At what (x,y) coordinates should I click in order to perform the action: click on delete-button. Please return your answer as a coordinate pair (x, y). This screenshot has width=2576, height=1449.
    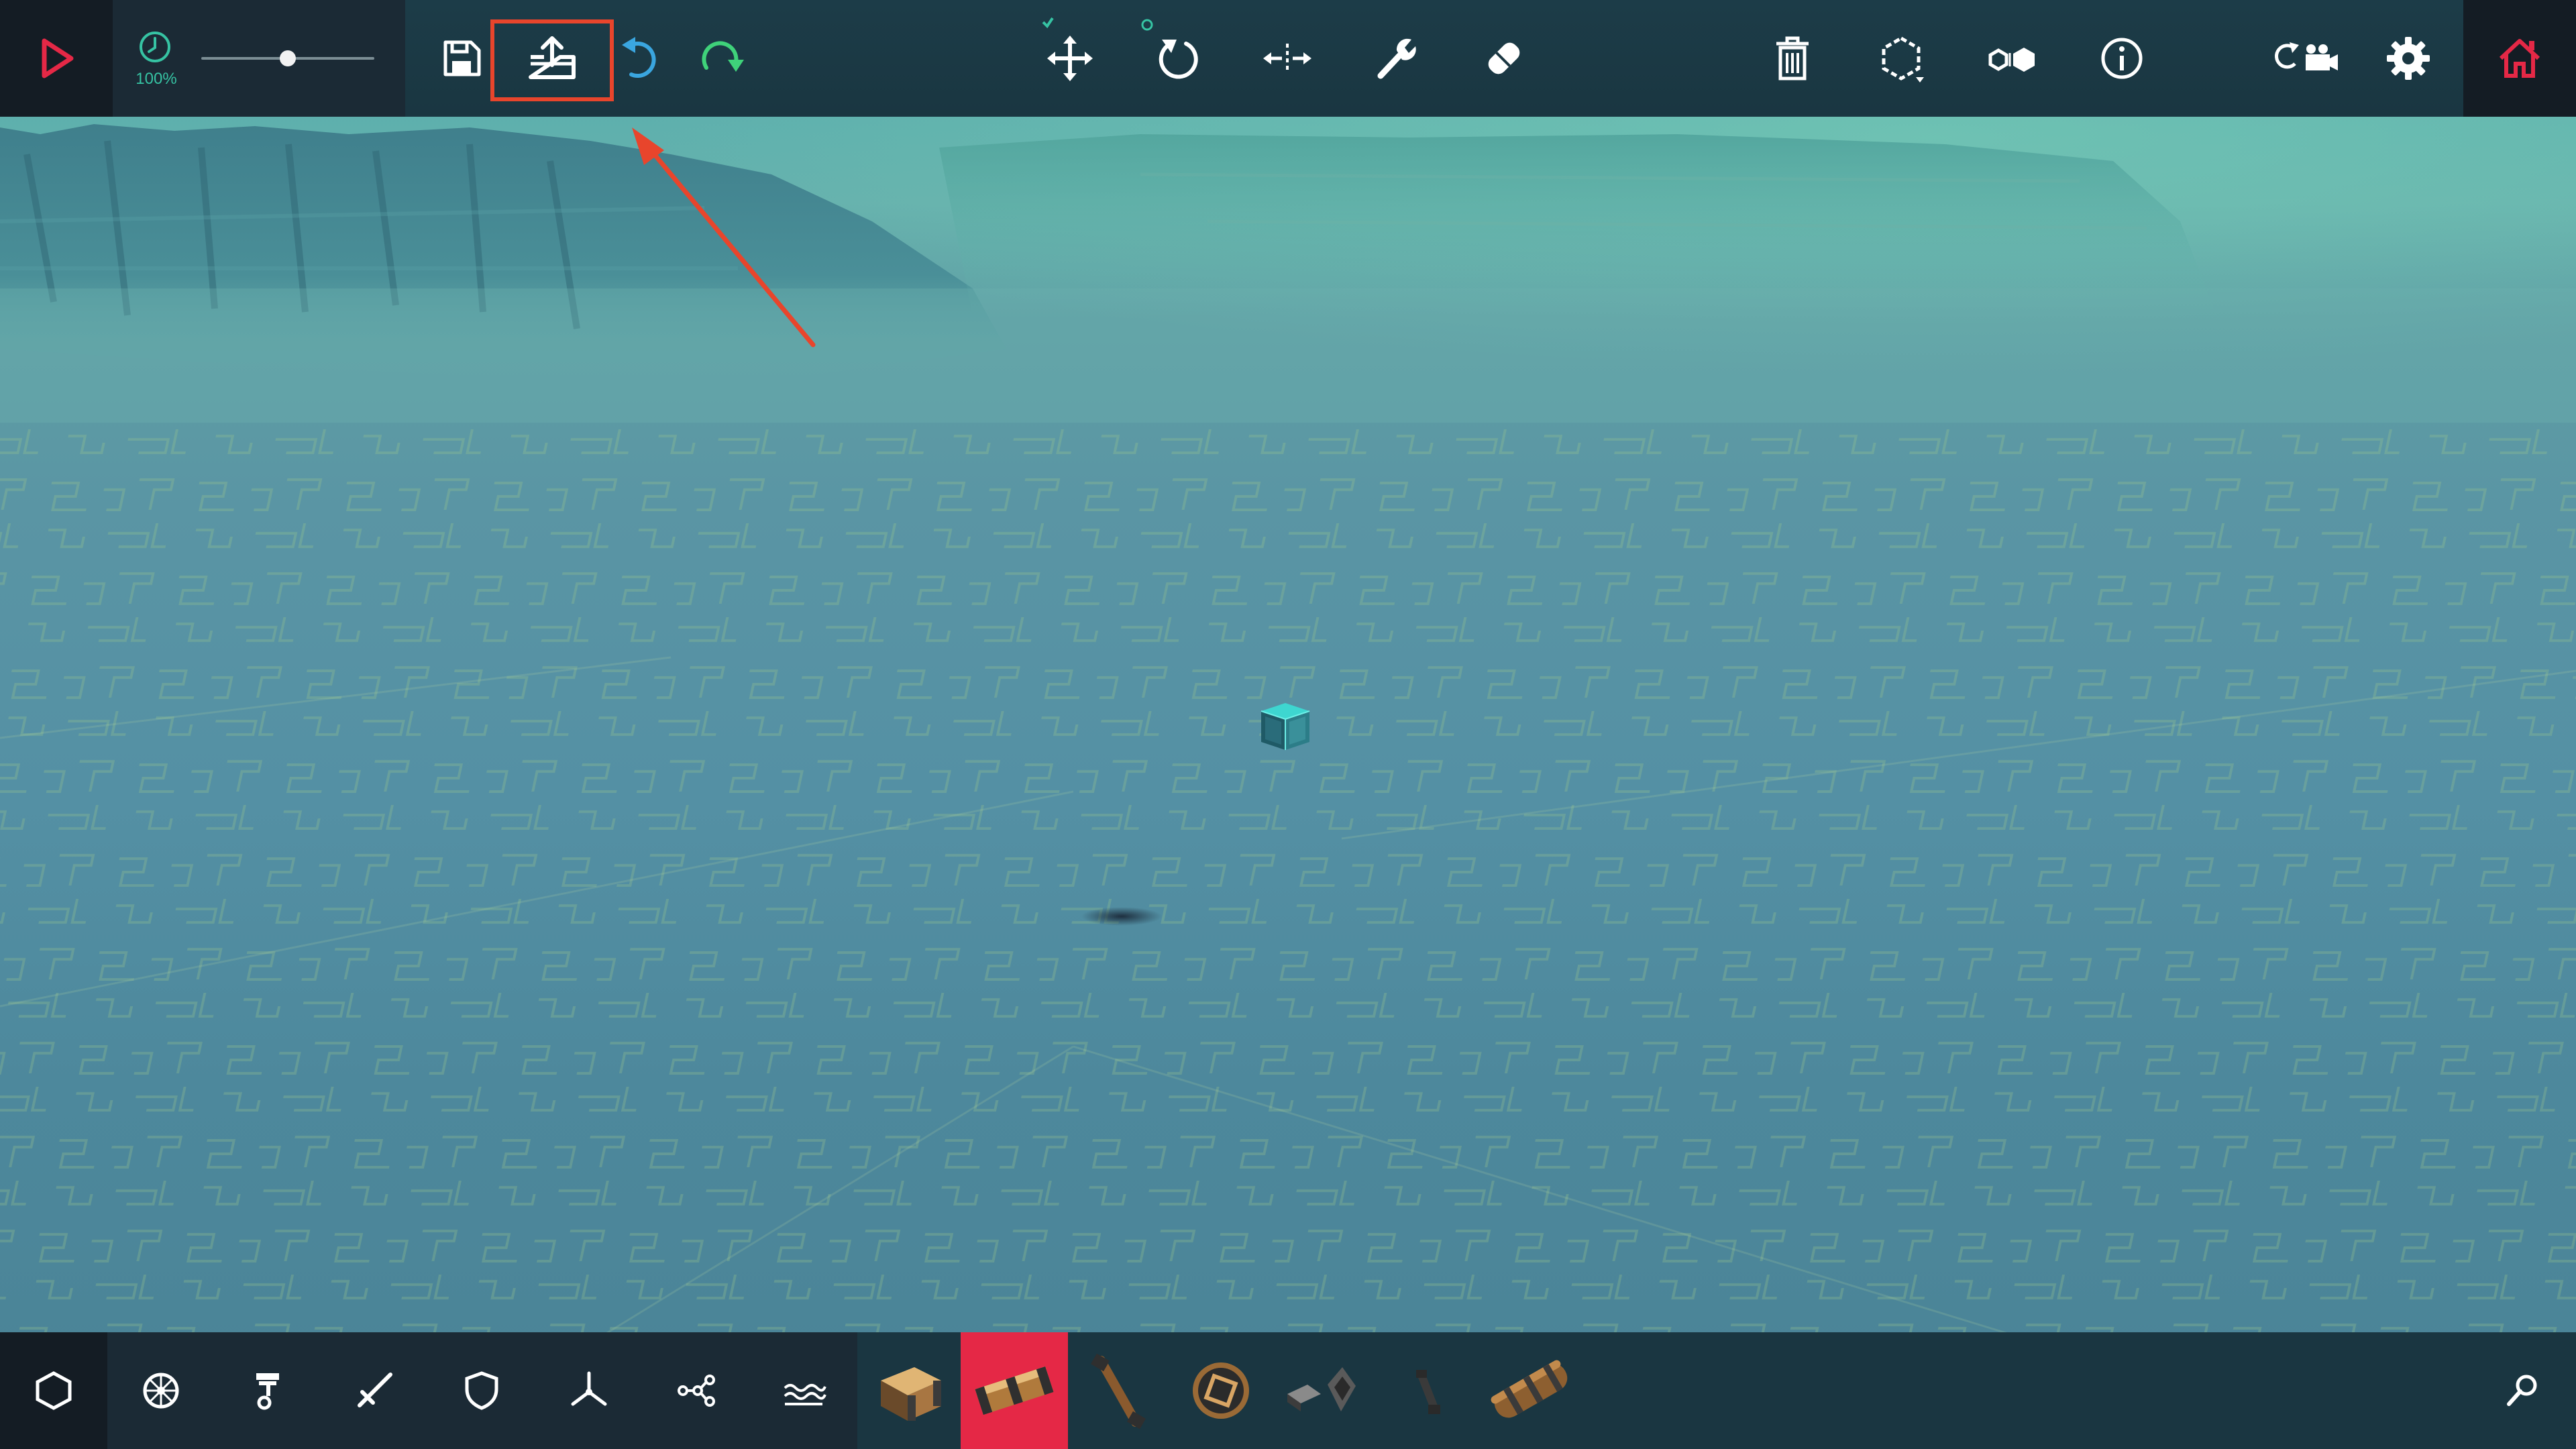
    Looking at the image, I should click on (1792, 58).